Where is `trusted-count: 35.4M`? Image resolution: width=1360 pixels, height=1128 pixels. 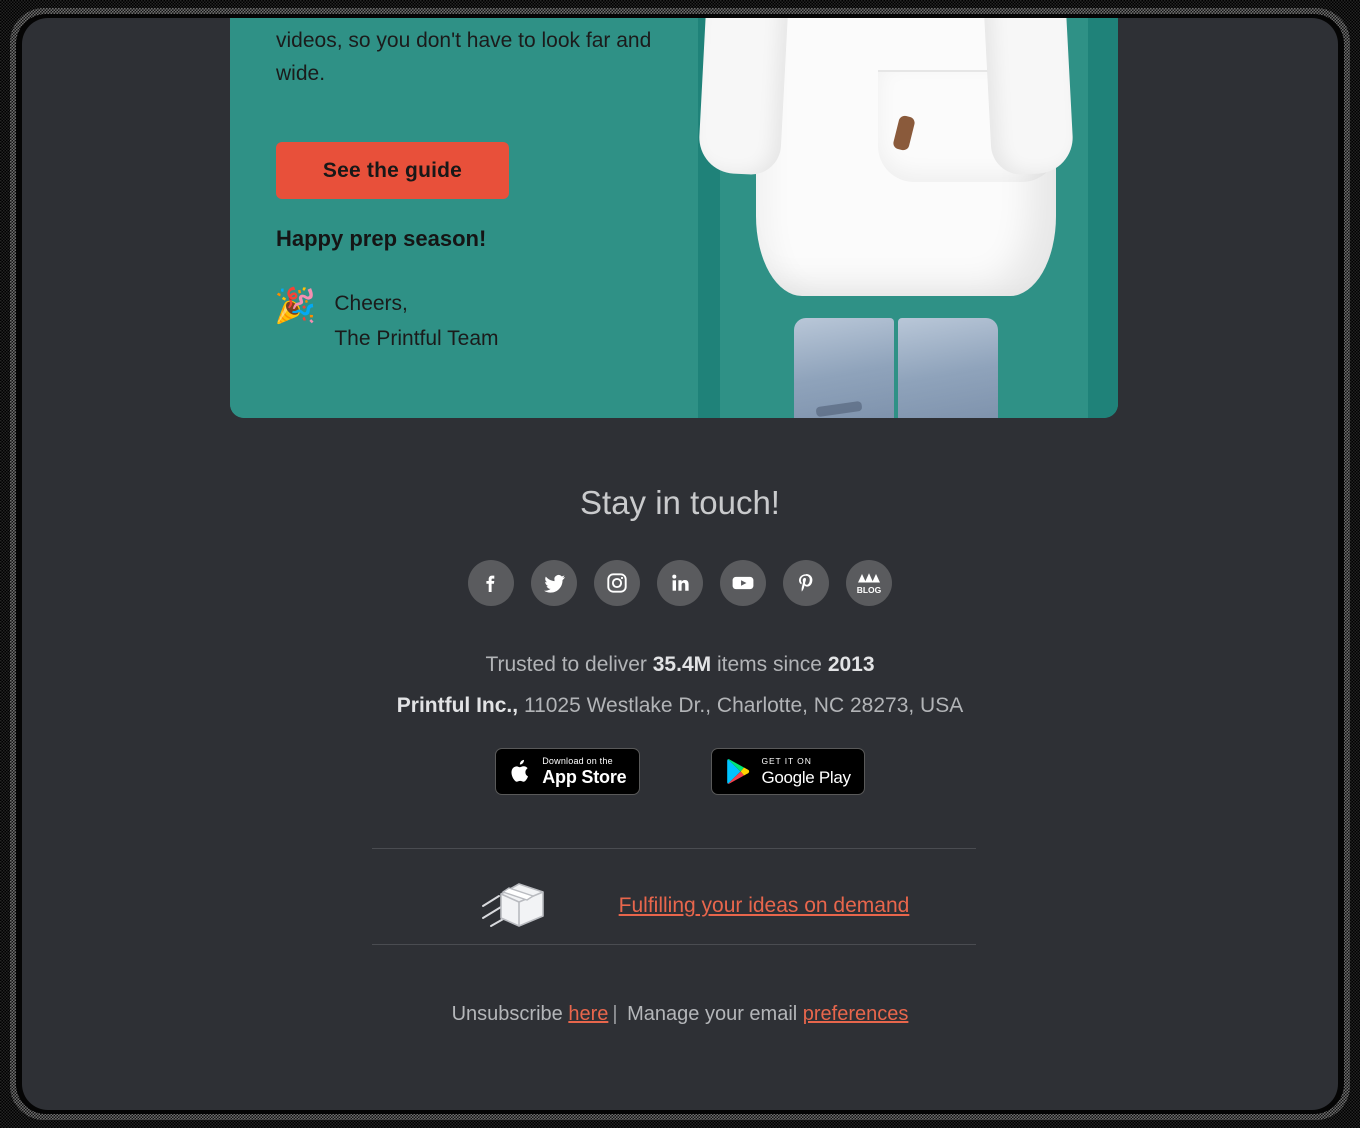
trusted-count: 35.4M is located at coordinates (682, 664).